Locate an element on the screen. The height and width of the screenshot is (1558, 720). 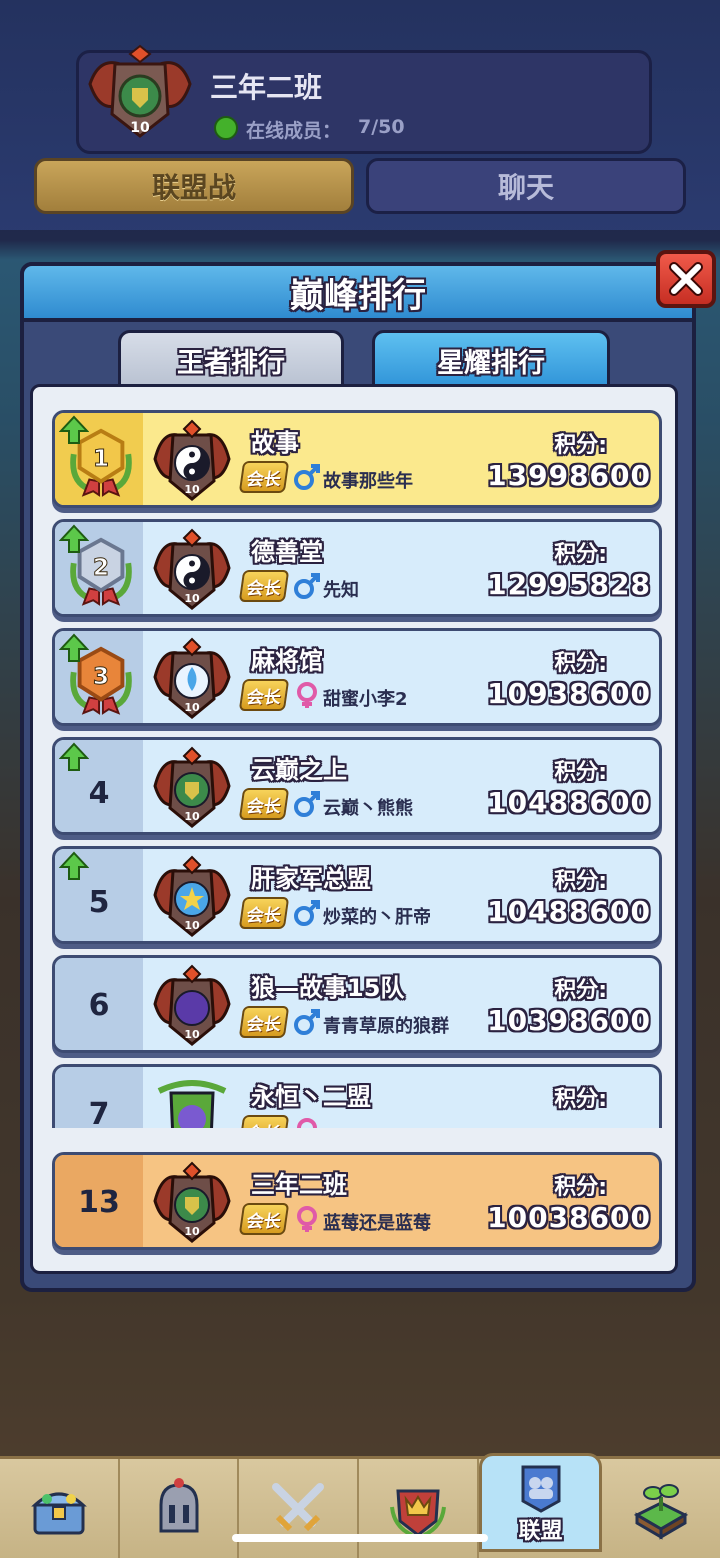
nav-alliance: 联盟 is located at coordinates (540, 1502).